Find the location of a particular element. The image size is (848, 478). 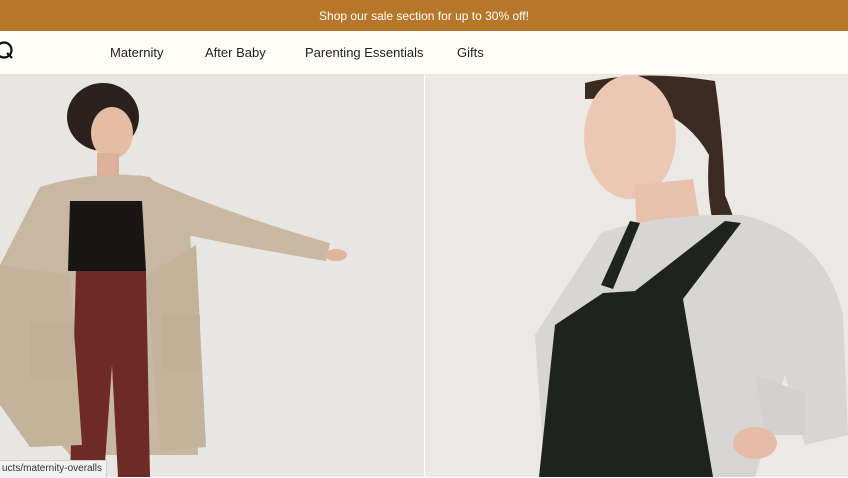

status-bar-url: ucts/maternity-overalls is located at coordinates (53, 469).